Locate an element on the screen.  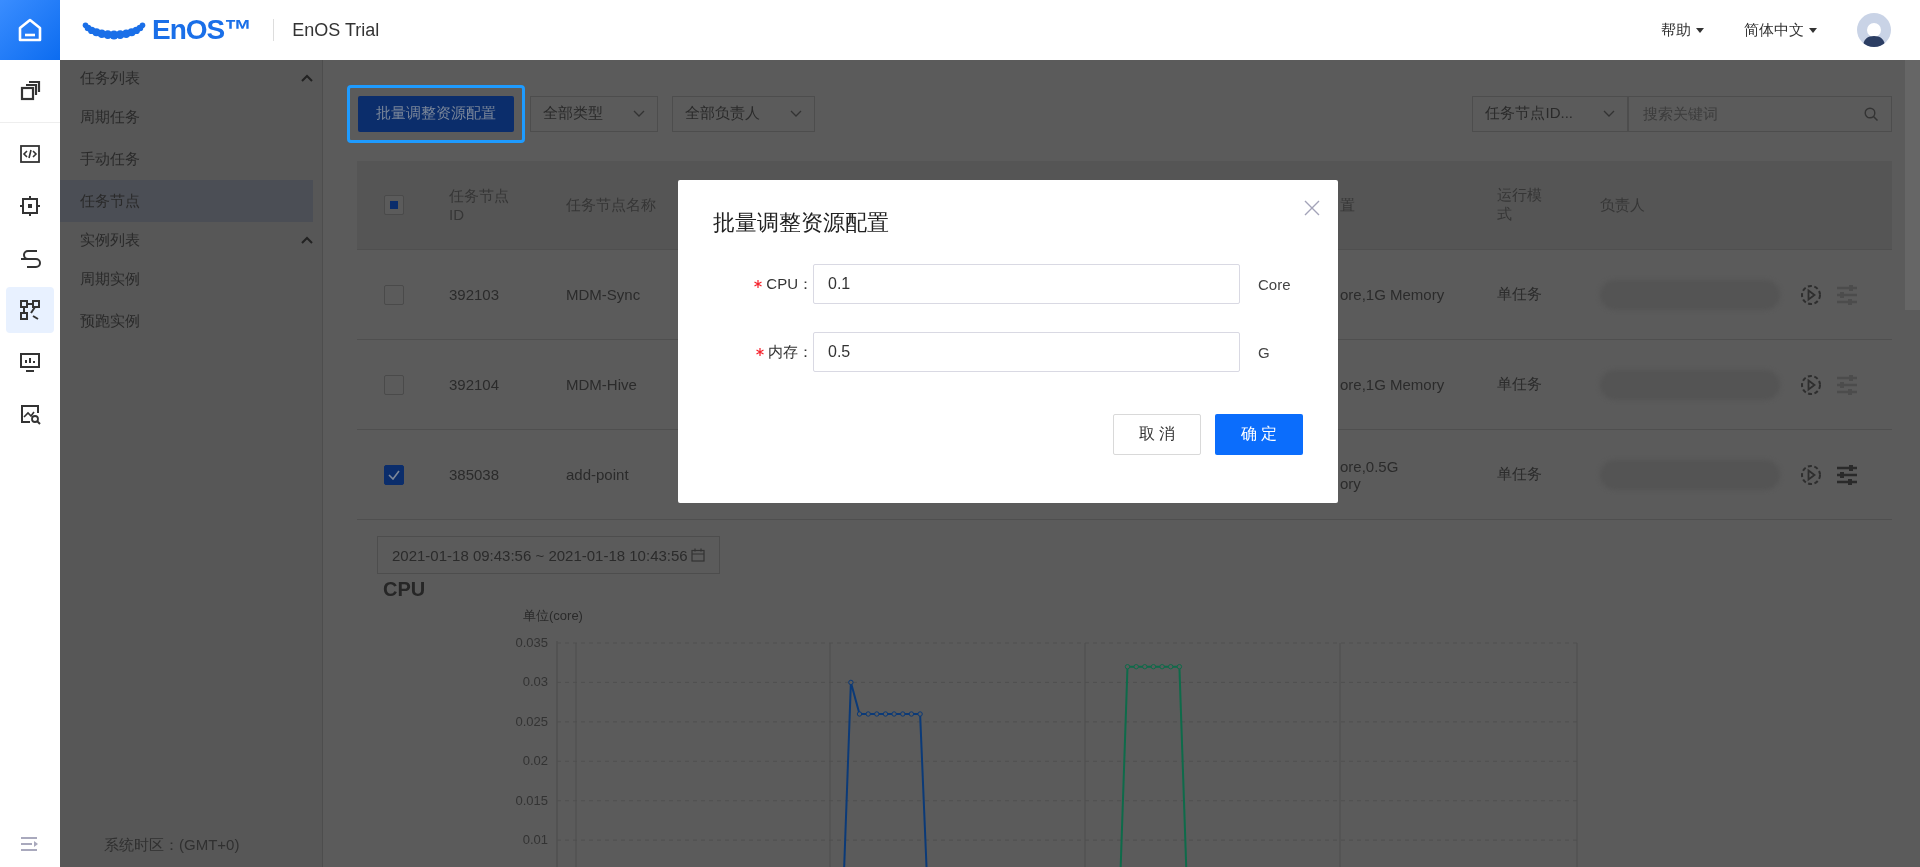
nav-button is located at coordinates (30, 310).